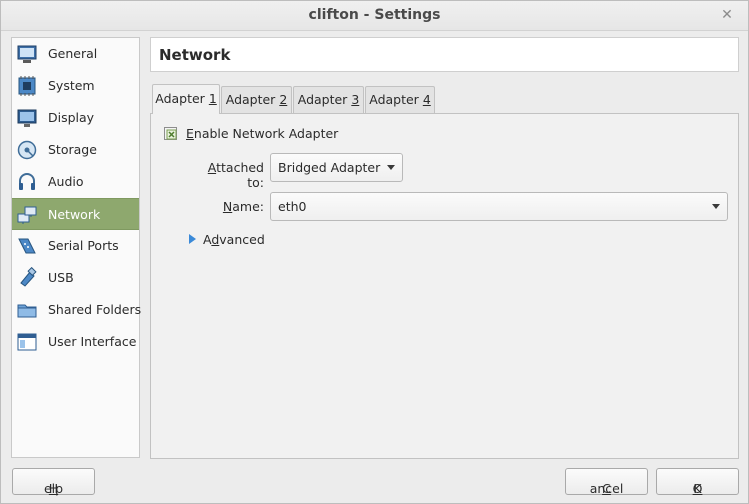  What do you see at coordinates (195, 55) in the screenshot?
I see `page-title: Network` at bounding box center [195, 55].